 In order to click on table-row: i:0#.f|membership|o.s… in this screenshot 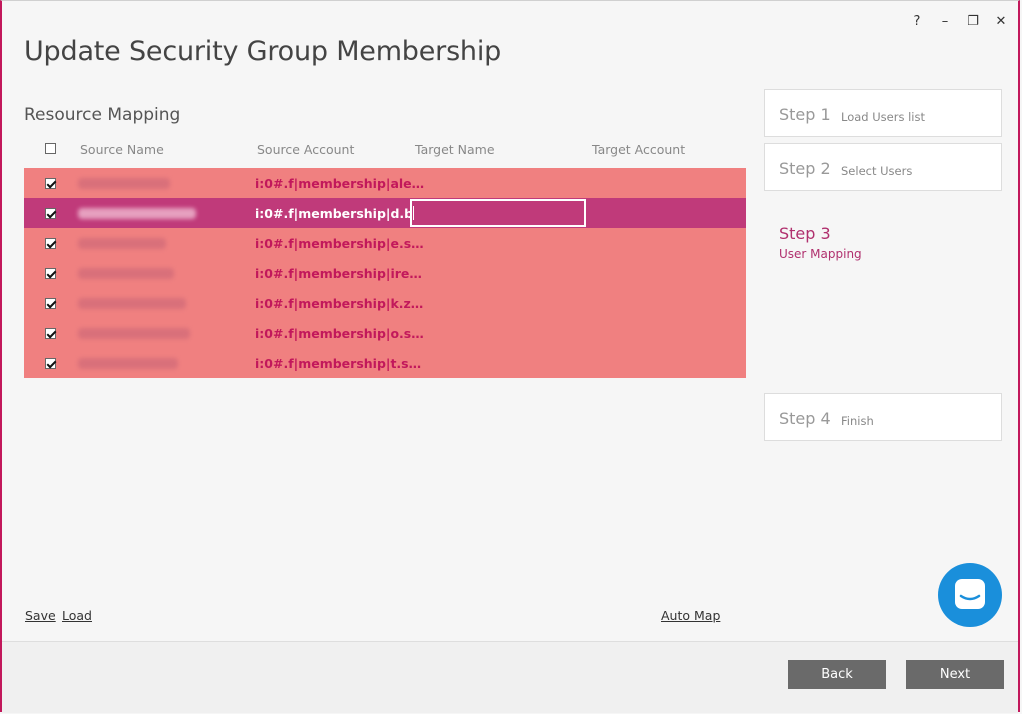, I will do `click(385, 333)`.